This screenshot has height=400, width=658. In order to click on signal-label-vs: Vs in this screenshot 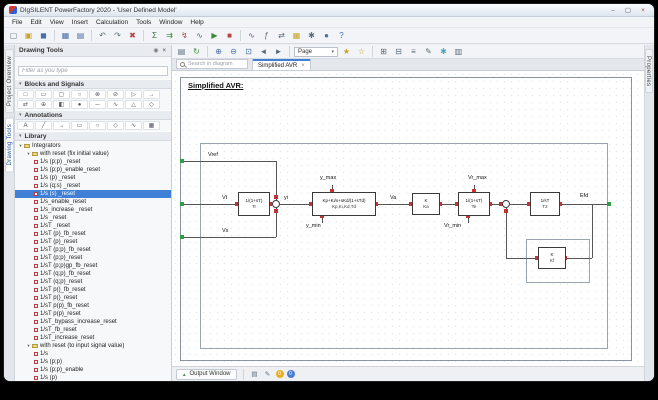, I will do `click(225, 231)`.